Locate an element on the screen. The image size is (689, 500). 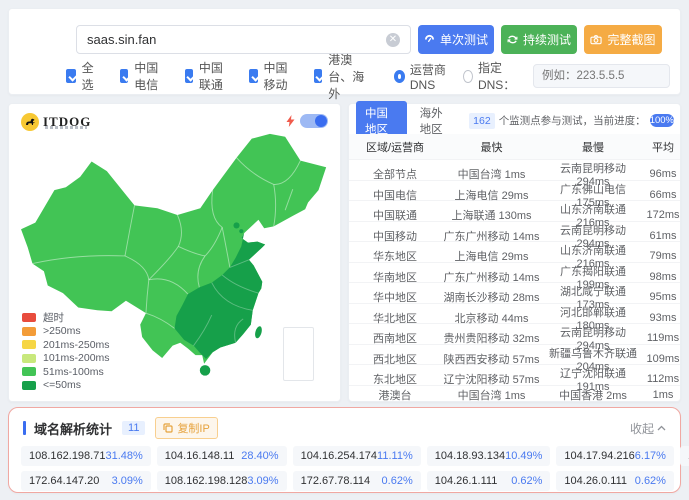
isp-checkbox-1: 中国电信 is located at coordinates (141, 76).